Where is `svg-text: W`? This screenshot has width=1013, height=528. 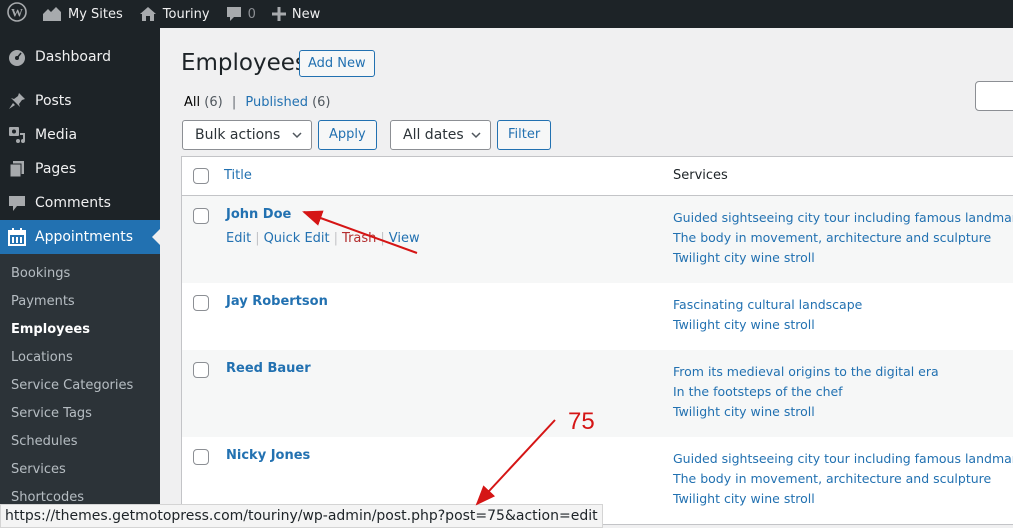 svg-text: W is located at coordinates (17, 13).